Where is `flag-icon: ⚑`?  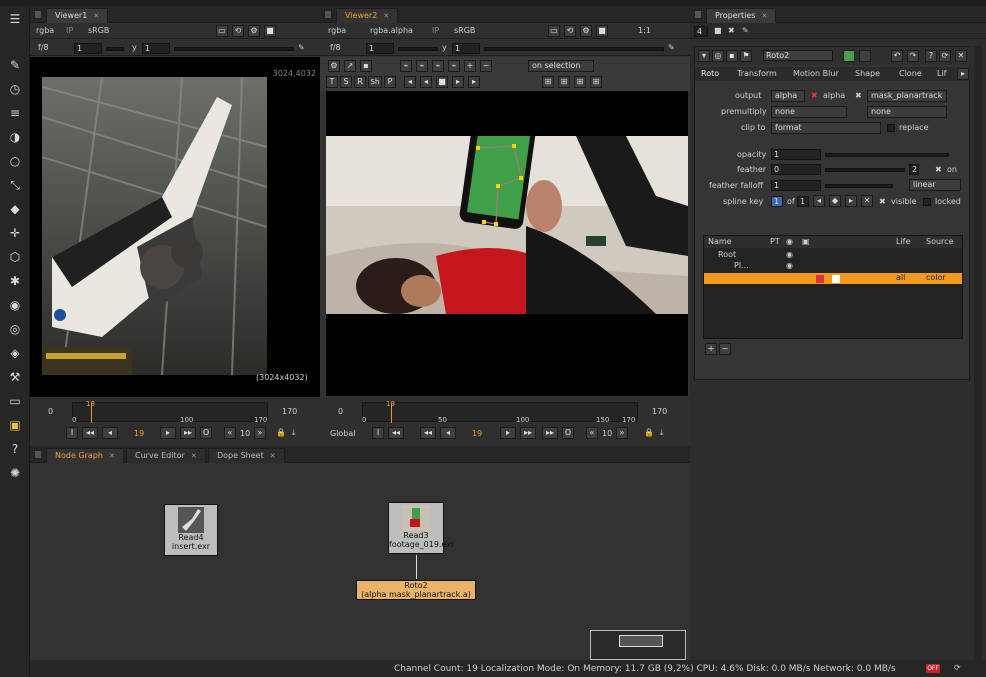 flag-icon: ⚑ is located at coordinates (746, 56).